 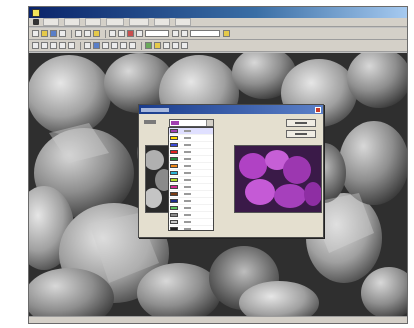 What do you see at coordinates (205, 33) in the screenshot?
I see `value-field` at bounding box center [205, 33].